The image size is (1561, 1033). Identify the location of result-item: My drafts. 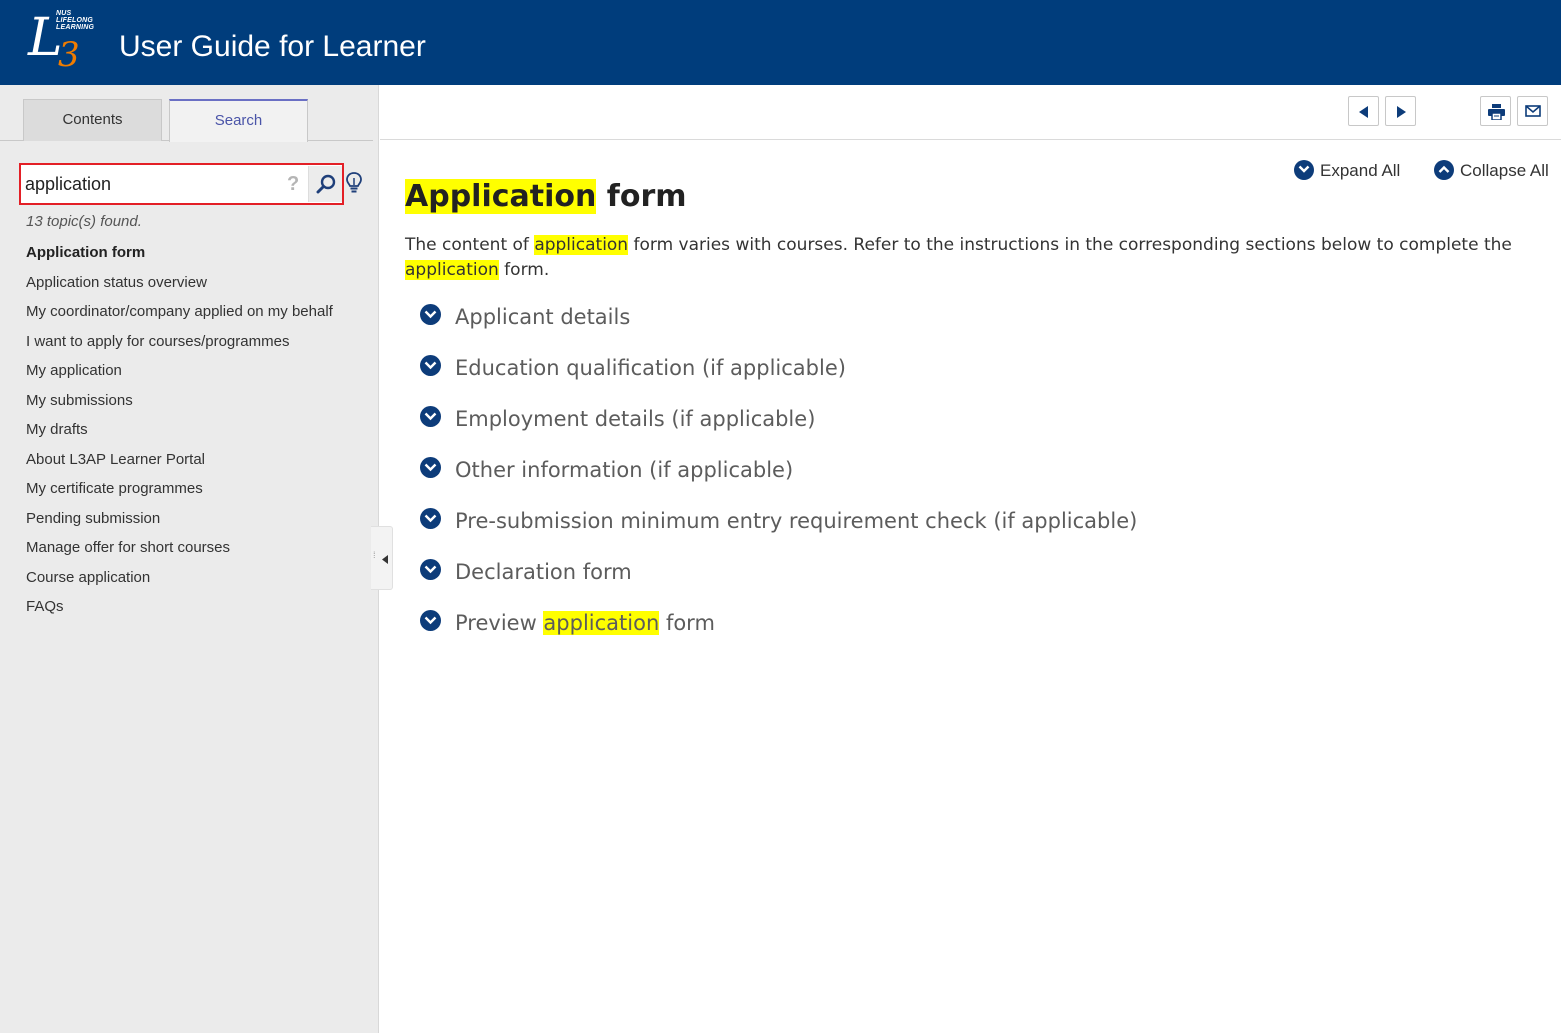
(179, 435).